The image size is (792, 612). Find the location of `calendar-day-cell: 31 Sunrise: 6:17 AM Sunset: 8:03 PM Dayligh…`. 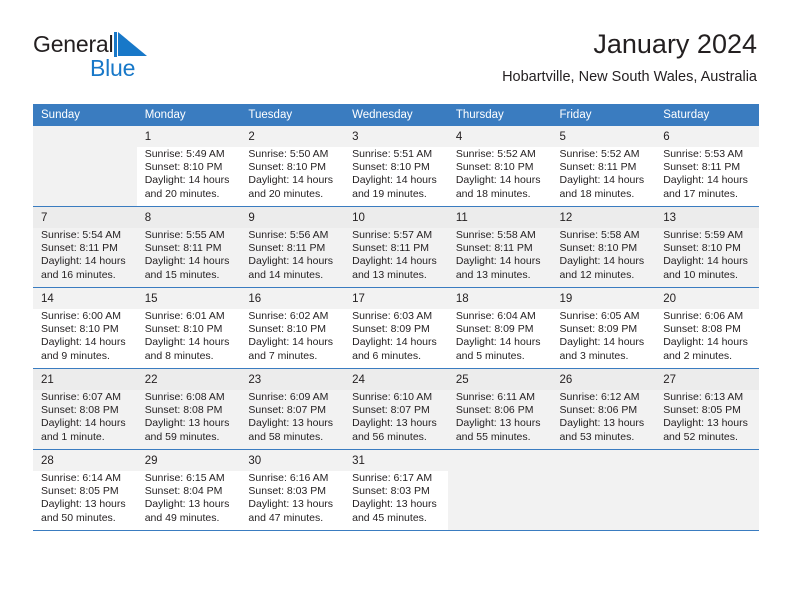

calendar-day-cell: 31 Sunrise: 6:17 AM Sunset: 8:03 PM Dayligh… is located at coordinates (396, 490).